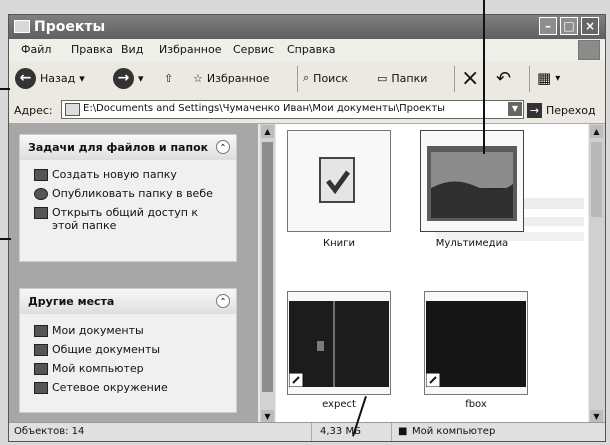 Image resolution: width=610 pixels, height=445 pixels. I want to click on up-button: ⇧, so click(168, 78).